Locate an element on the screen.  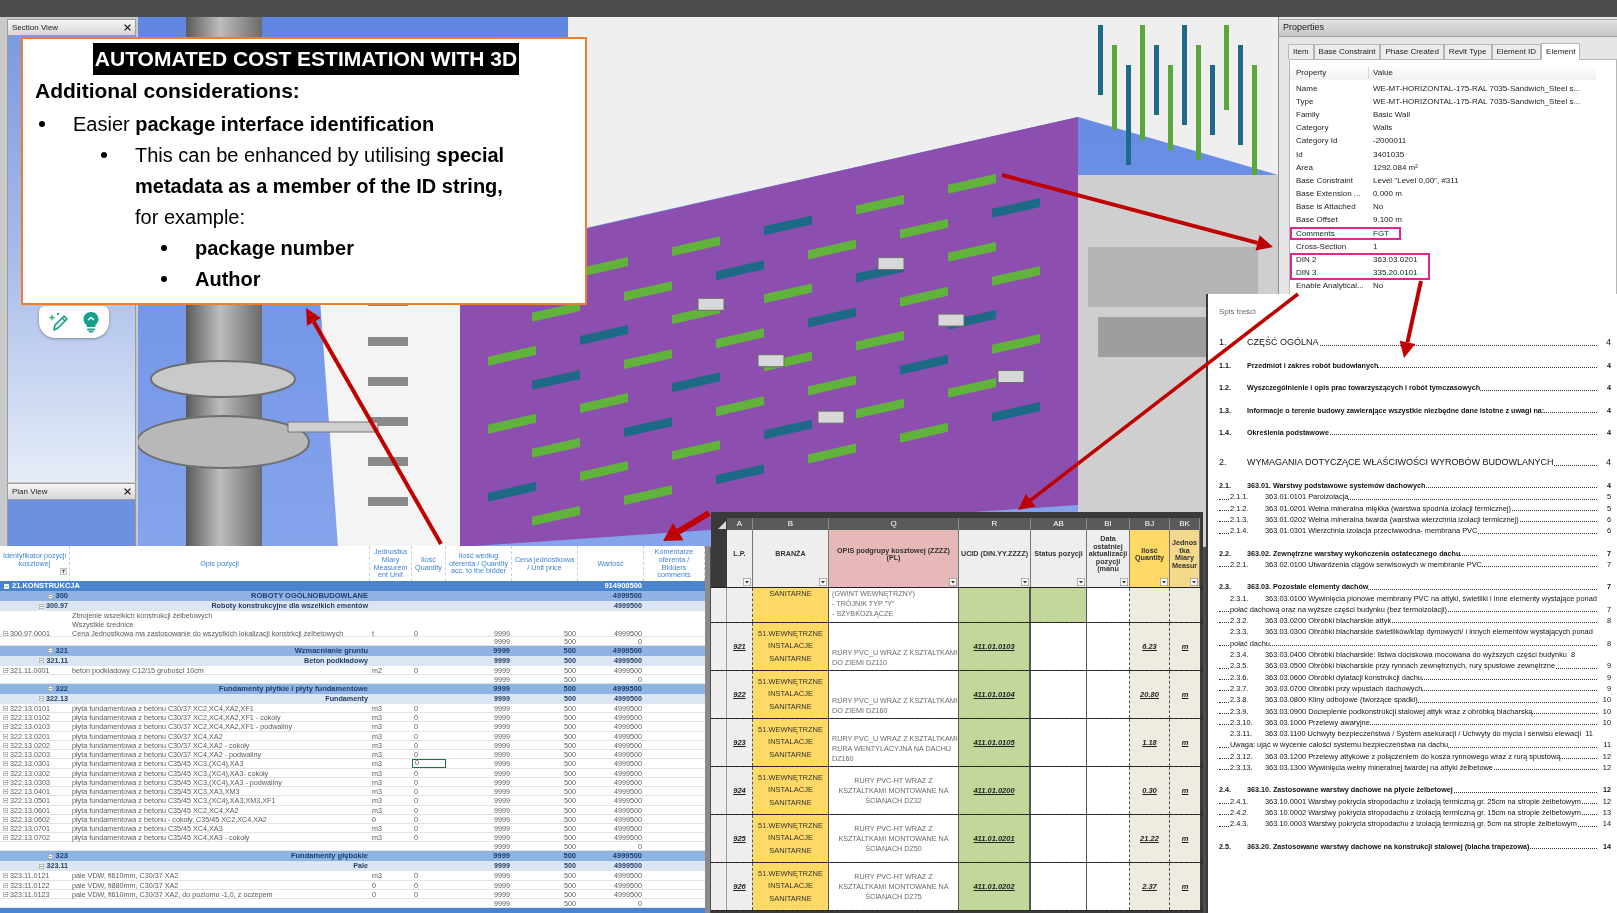
tab: Phase Created is located at coordinates (1412, 51).